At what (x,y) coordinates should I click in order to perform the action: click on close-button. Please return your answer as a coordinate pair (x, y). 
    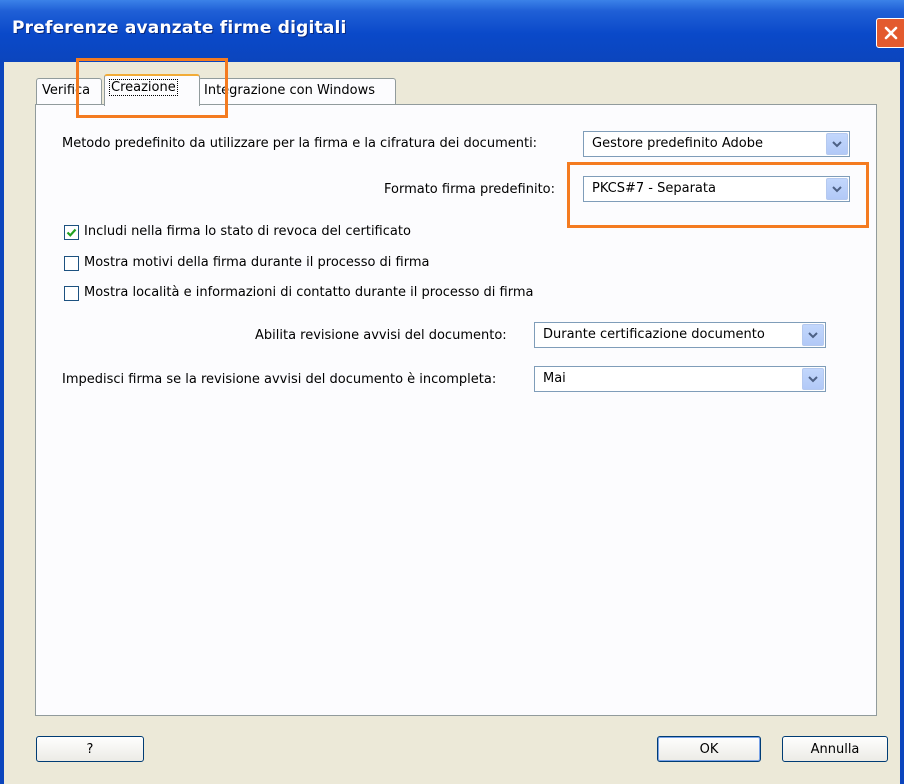
    Looking at the image, I should click on (890, 33).